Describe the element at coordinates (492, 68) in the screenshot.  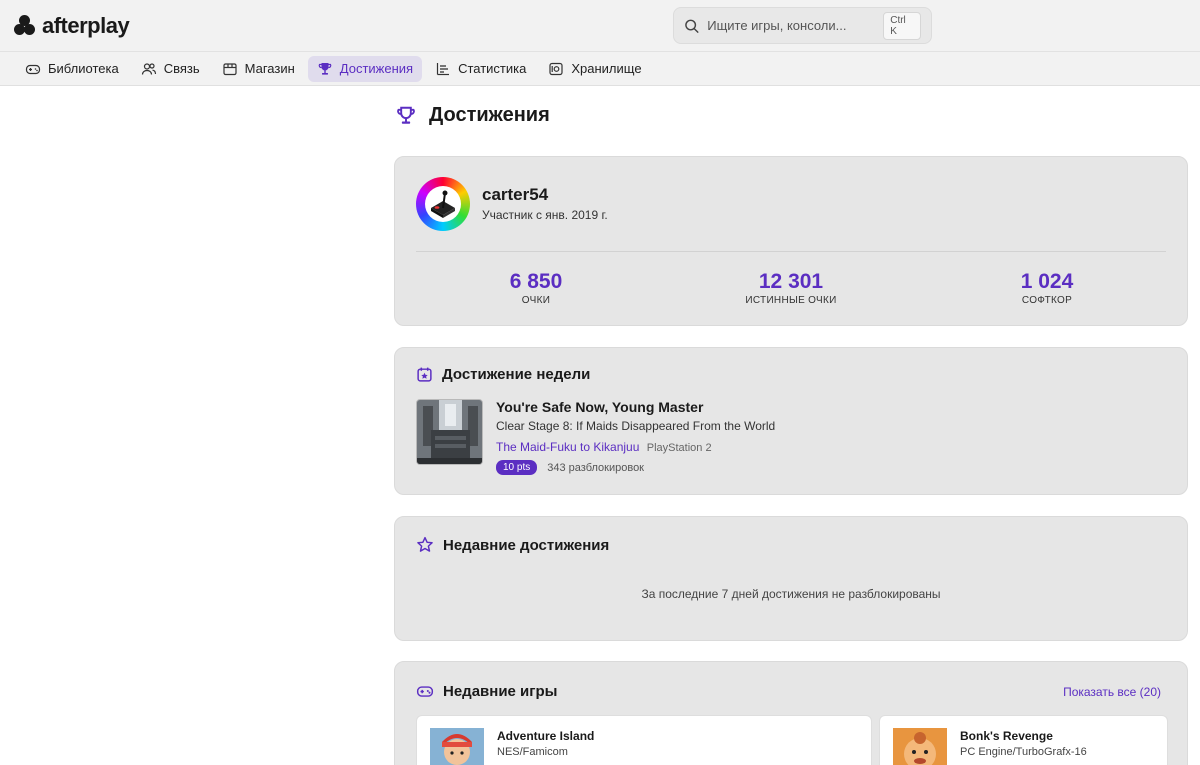
I see `nav-item-label: Статистика` at that location.